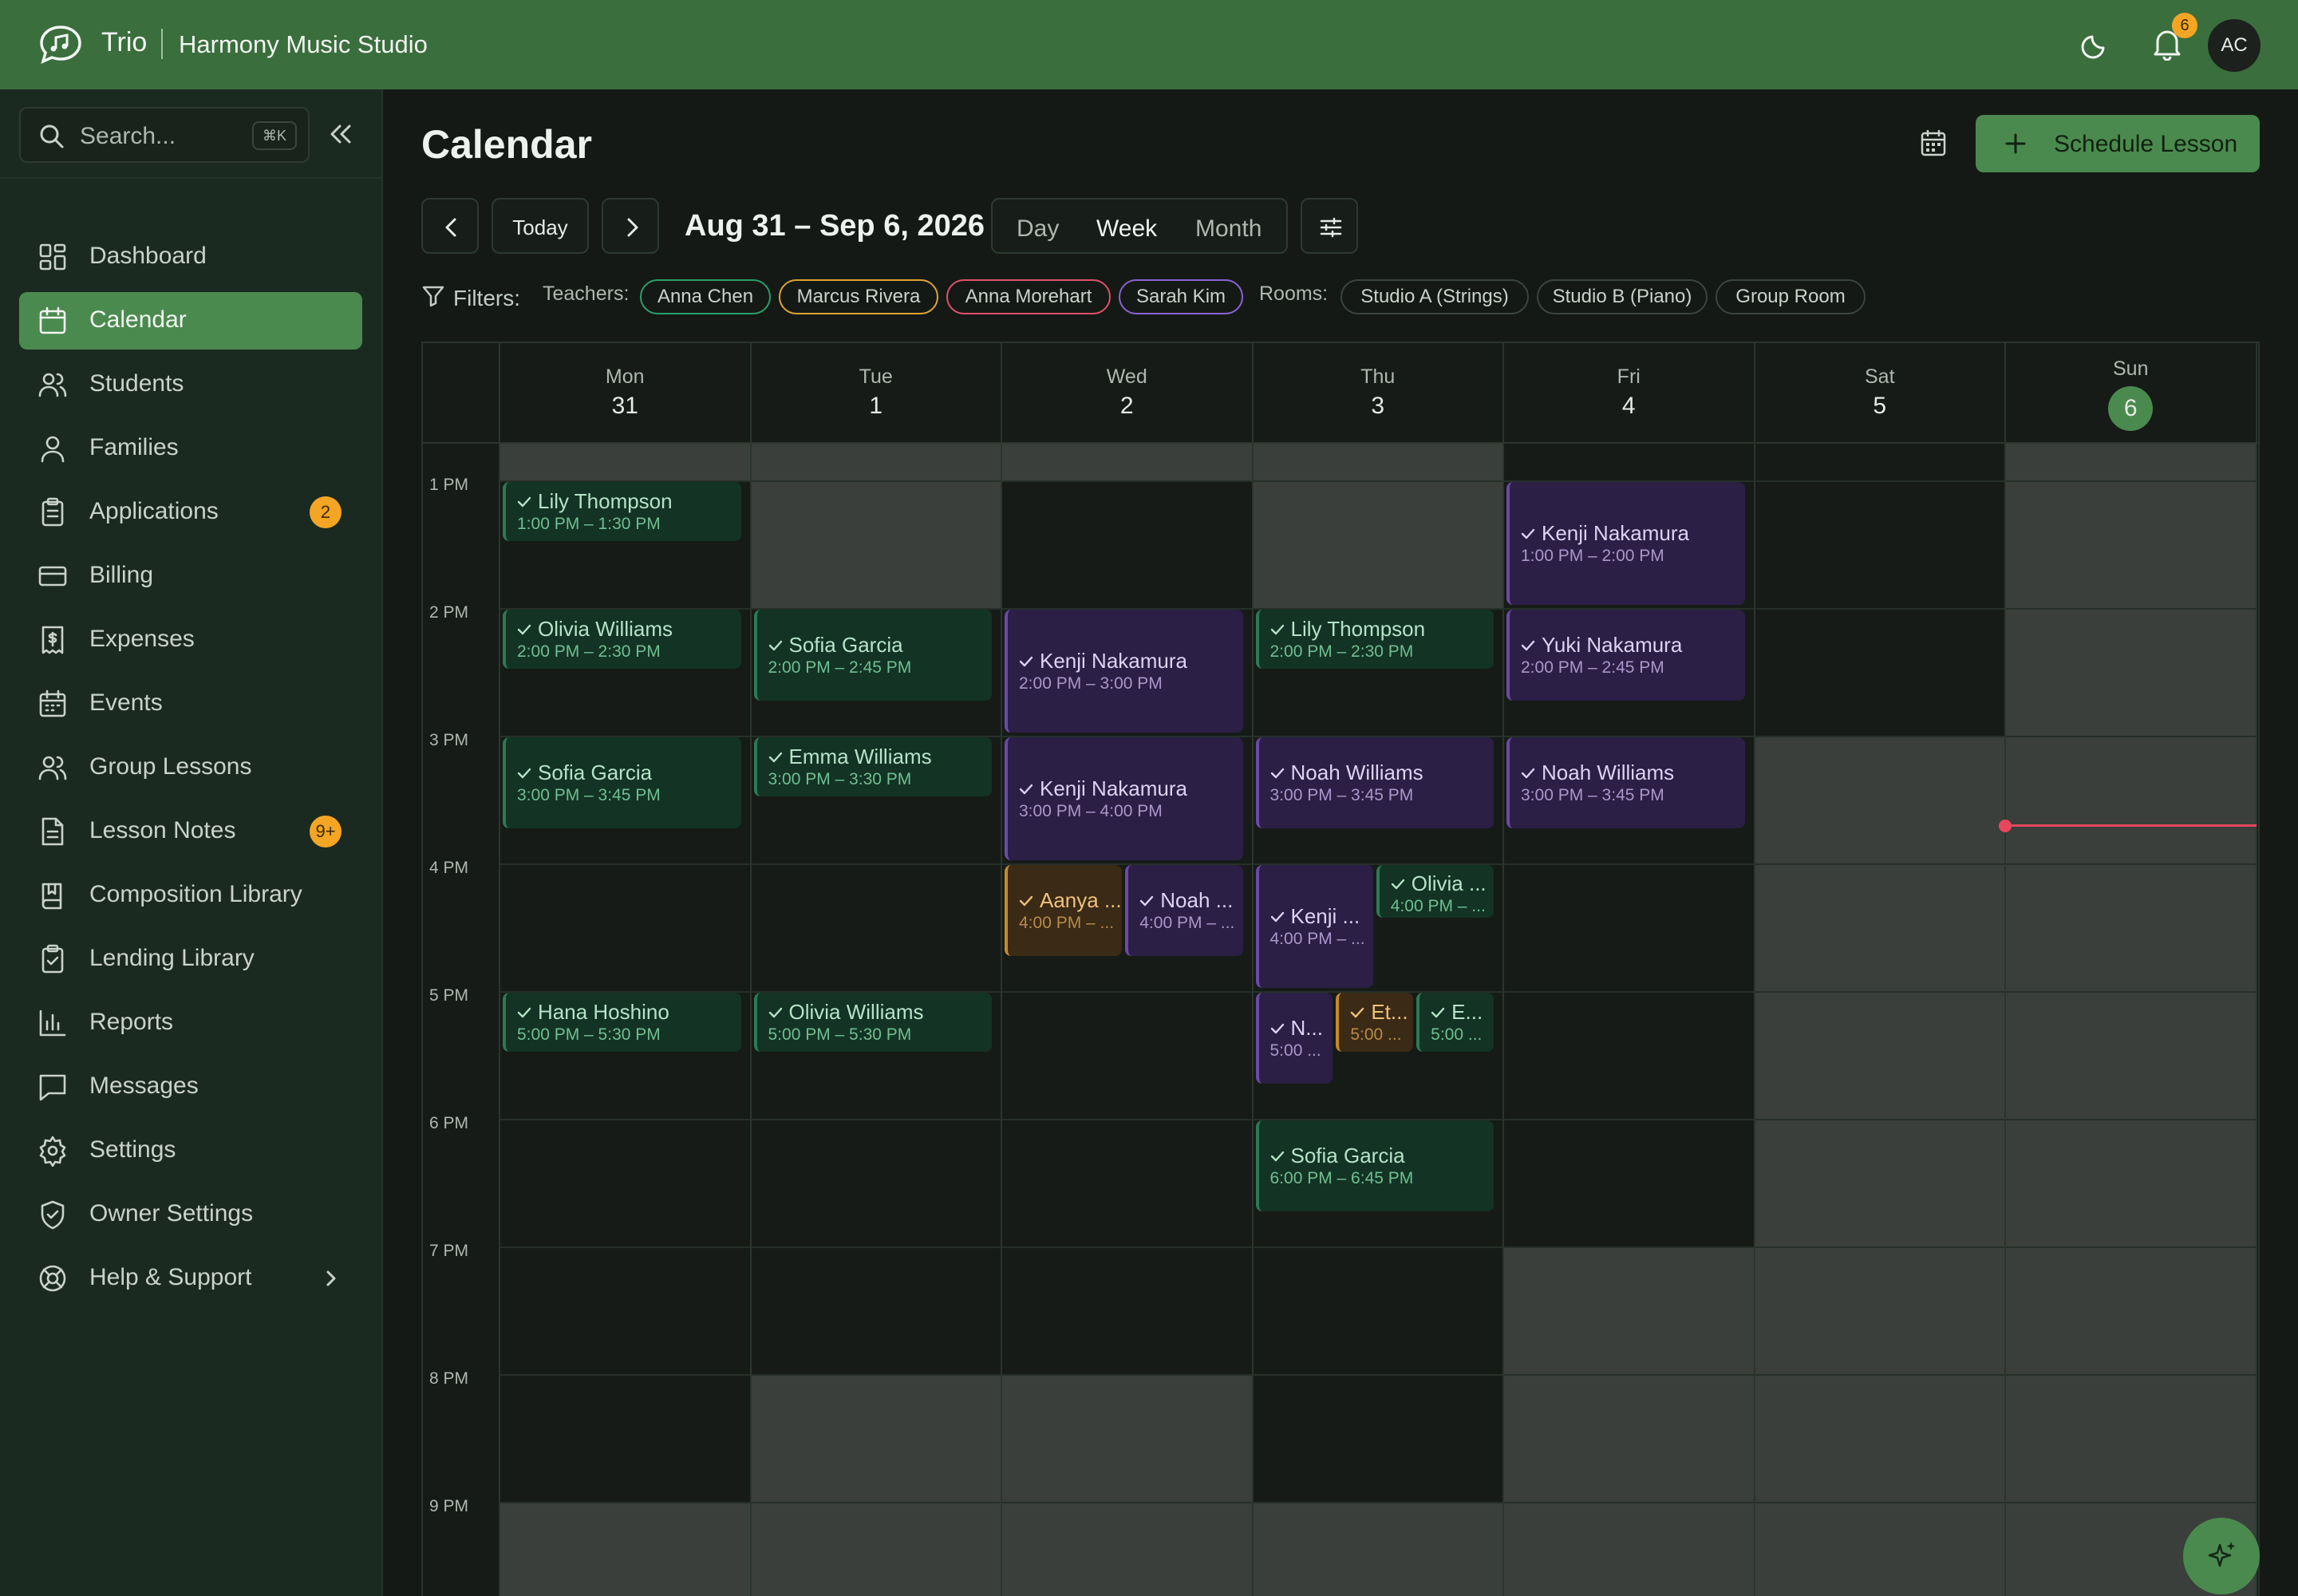 This screenshot has height=1596, width=2298. I want to click on lesson-event: Hana Hoshino 5:00 PM – 5:30 PM, so click(622, 1022).